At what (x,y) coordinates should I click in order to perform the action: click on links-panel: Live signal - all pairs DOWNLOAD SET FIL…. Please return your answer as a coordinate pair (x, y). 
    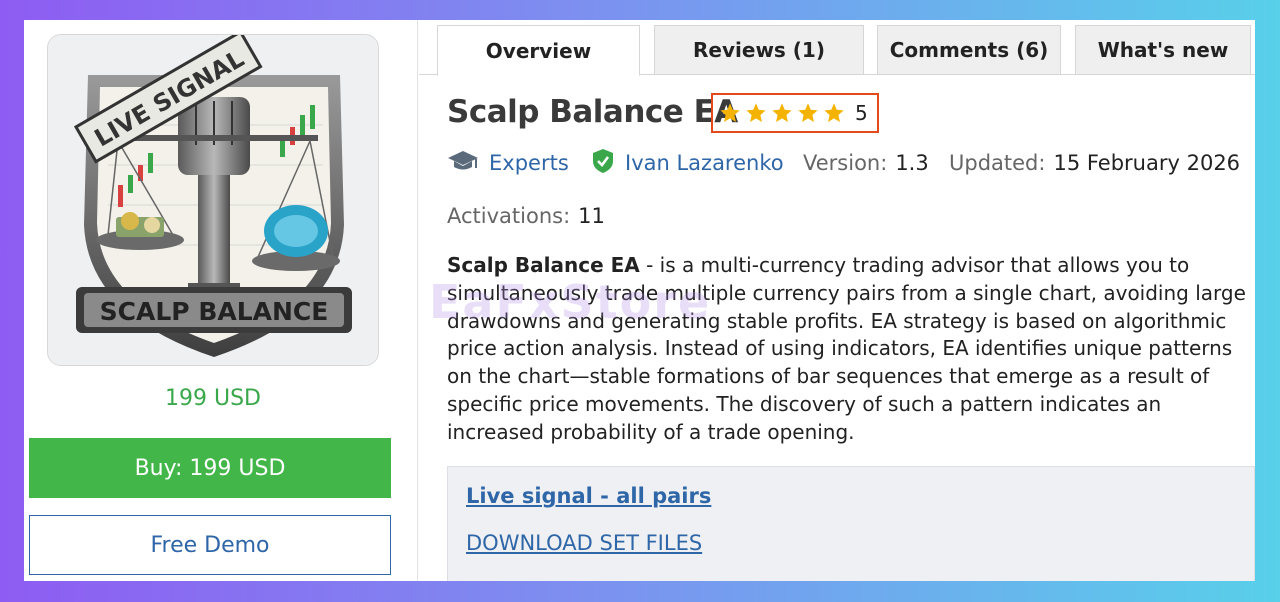
    Looking at the image, I should click on (851, 523).